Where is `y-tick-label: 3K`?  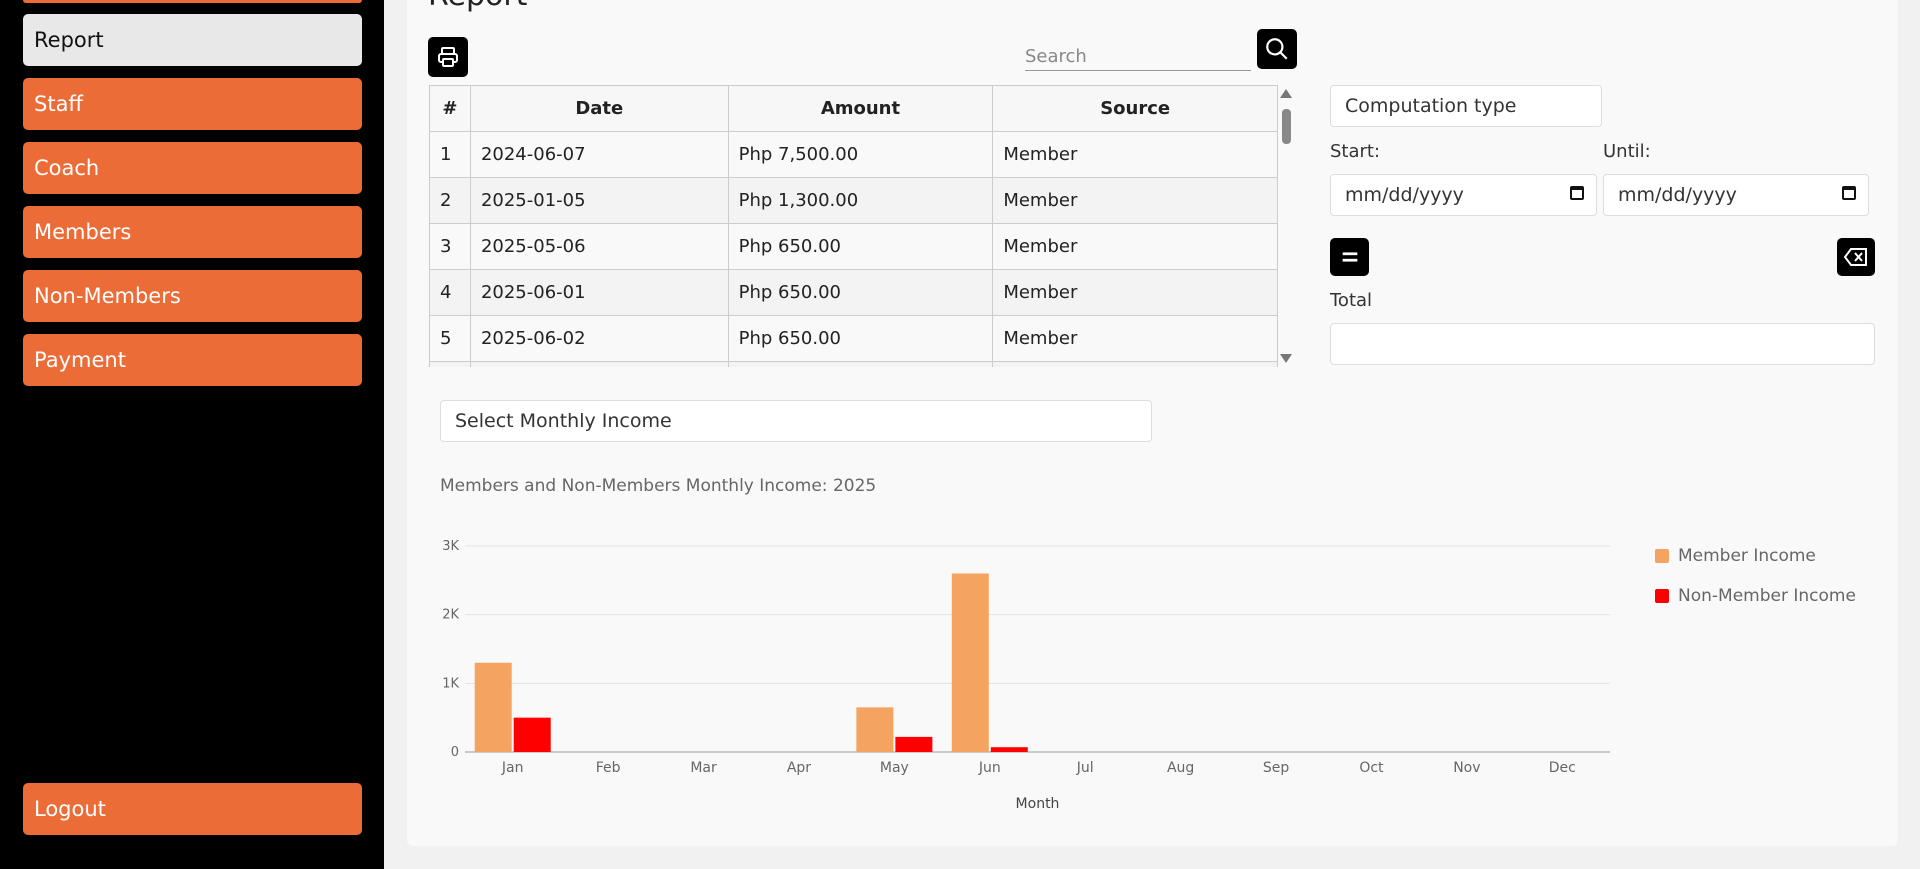
y-tick-label: 3K is located at coordinates (450, 546).